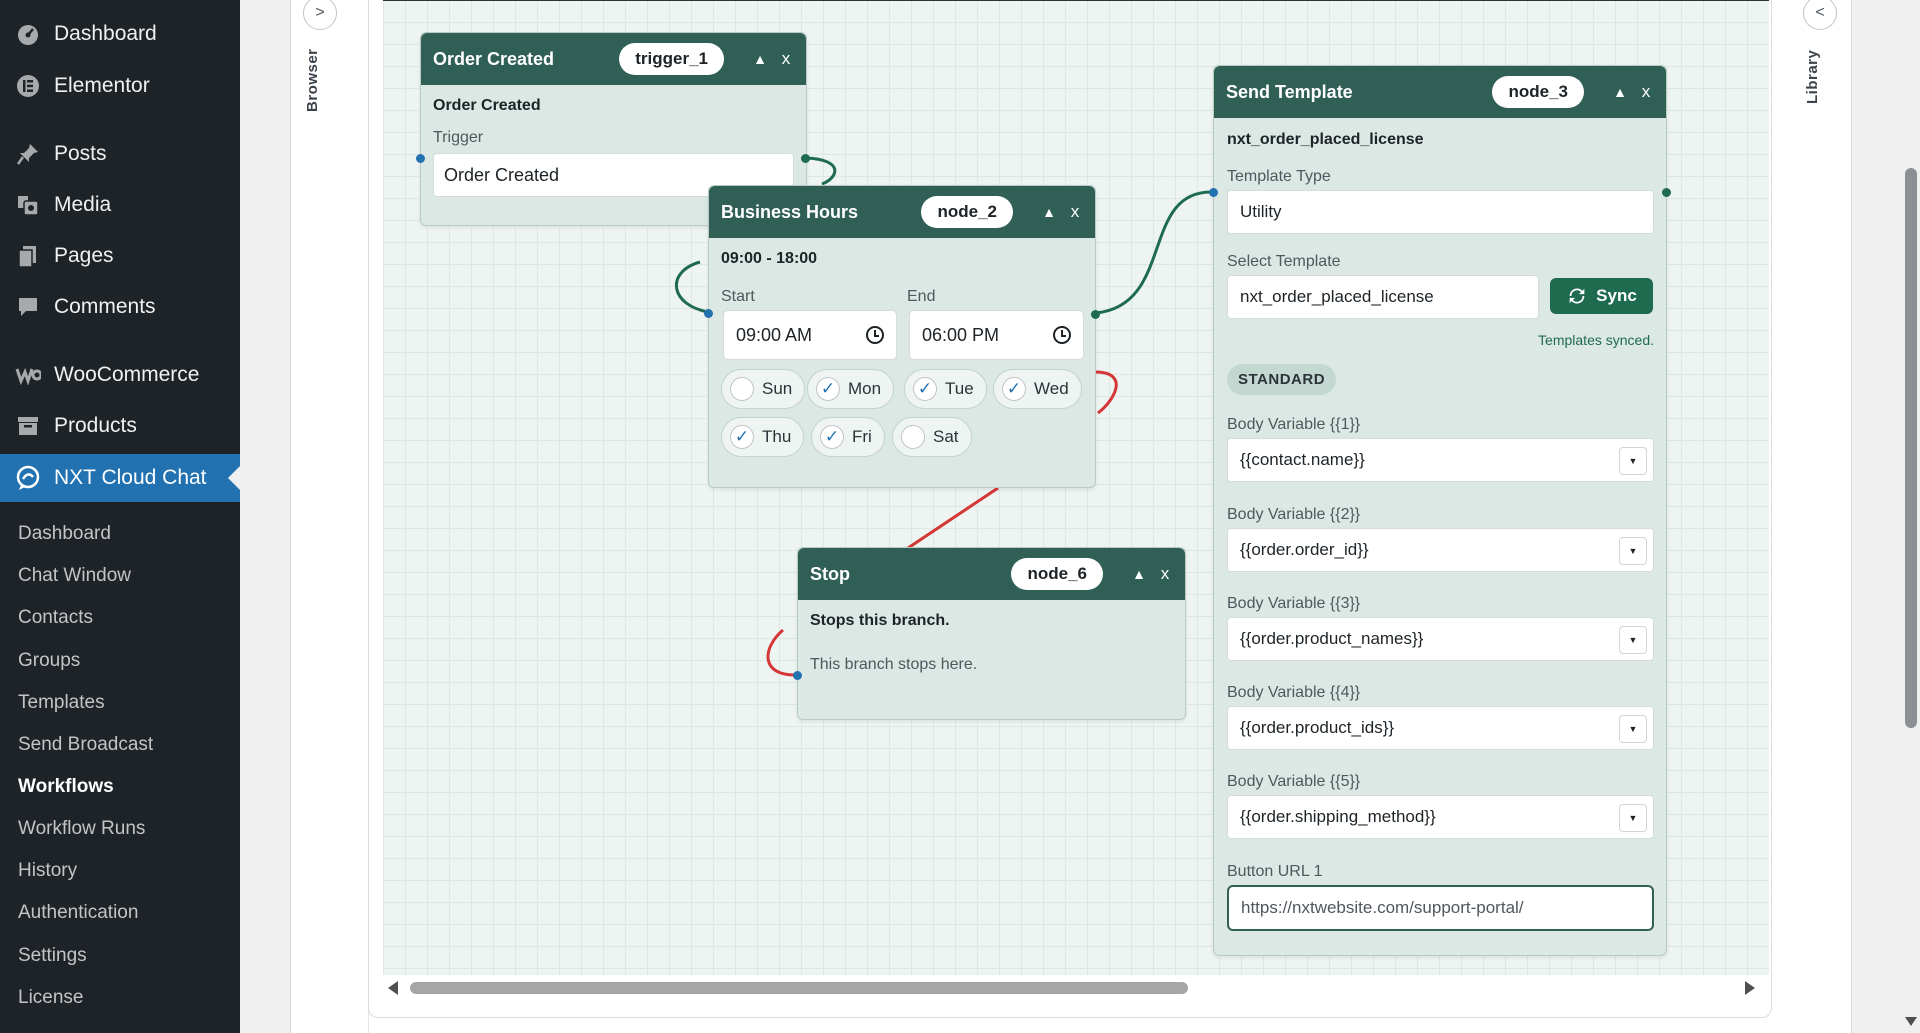  What do you see at coordinates (81, 829) in the screenshot?
I see `submenu-workflow-runs: Workflow Runs` at bounding box center [81, 829].